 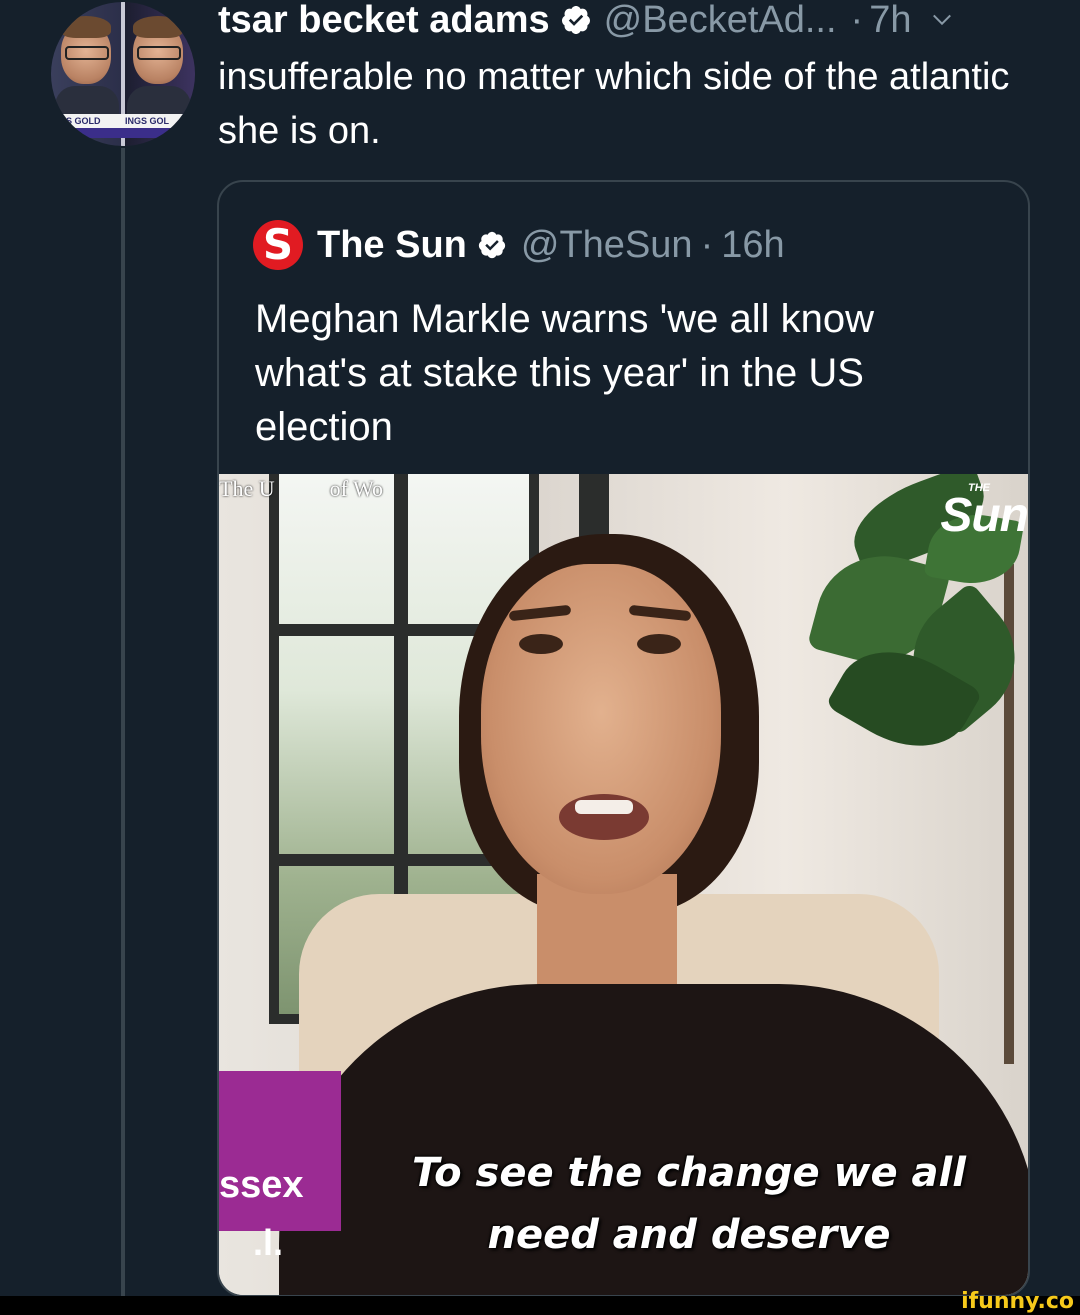 What do you see at coordinates (158, 27) in the screenshot?
I see `avatar-hair-right` at bounding box center [158, 27].